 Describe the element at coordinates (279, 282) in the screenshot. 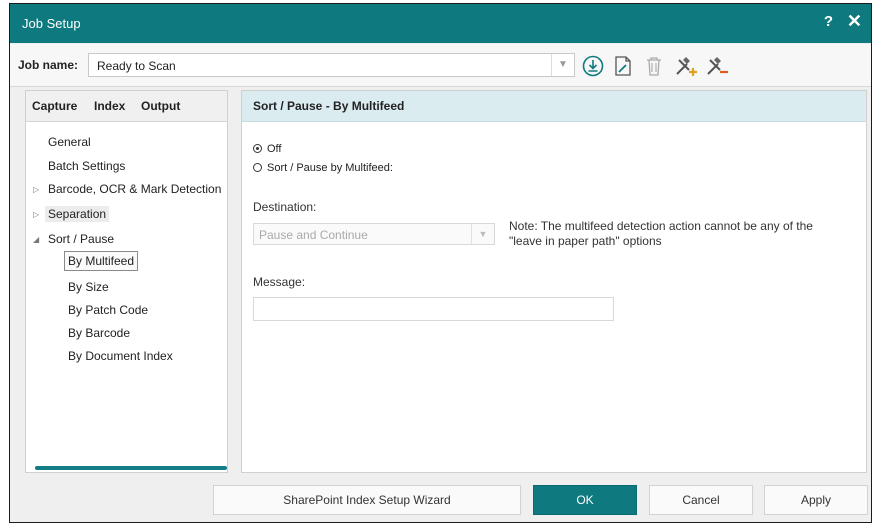

I see `message-label: Message:` at that location.